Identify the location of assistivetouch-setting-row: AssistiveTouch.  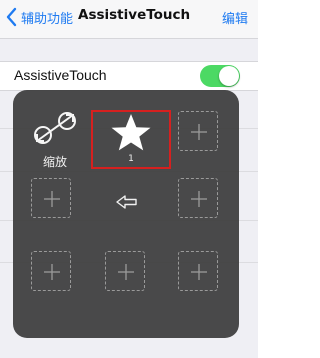
(129, 76).